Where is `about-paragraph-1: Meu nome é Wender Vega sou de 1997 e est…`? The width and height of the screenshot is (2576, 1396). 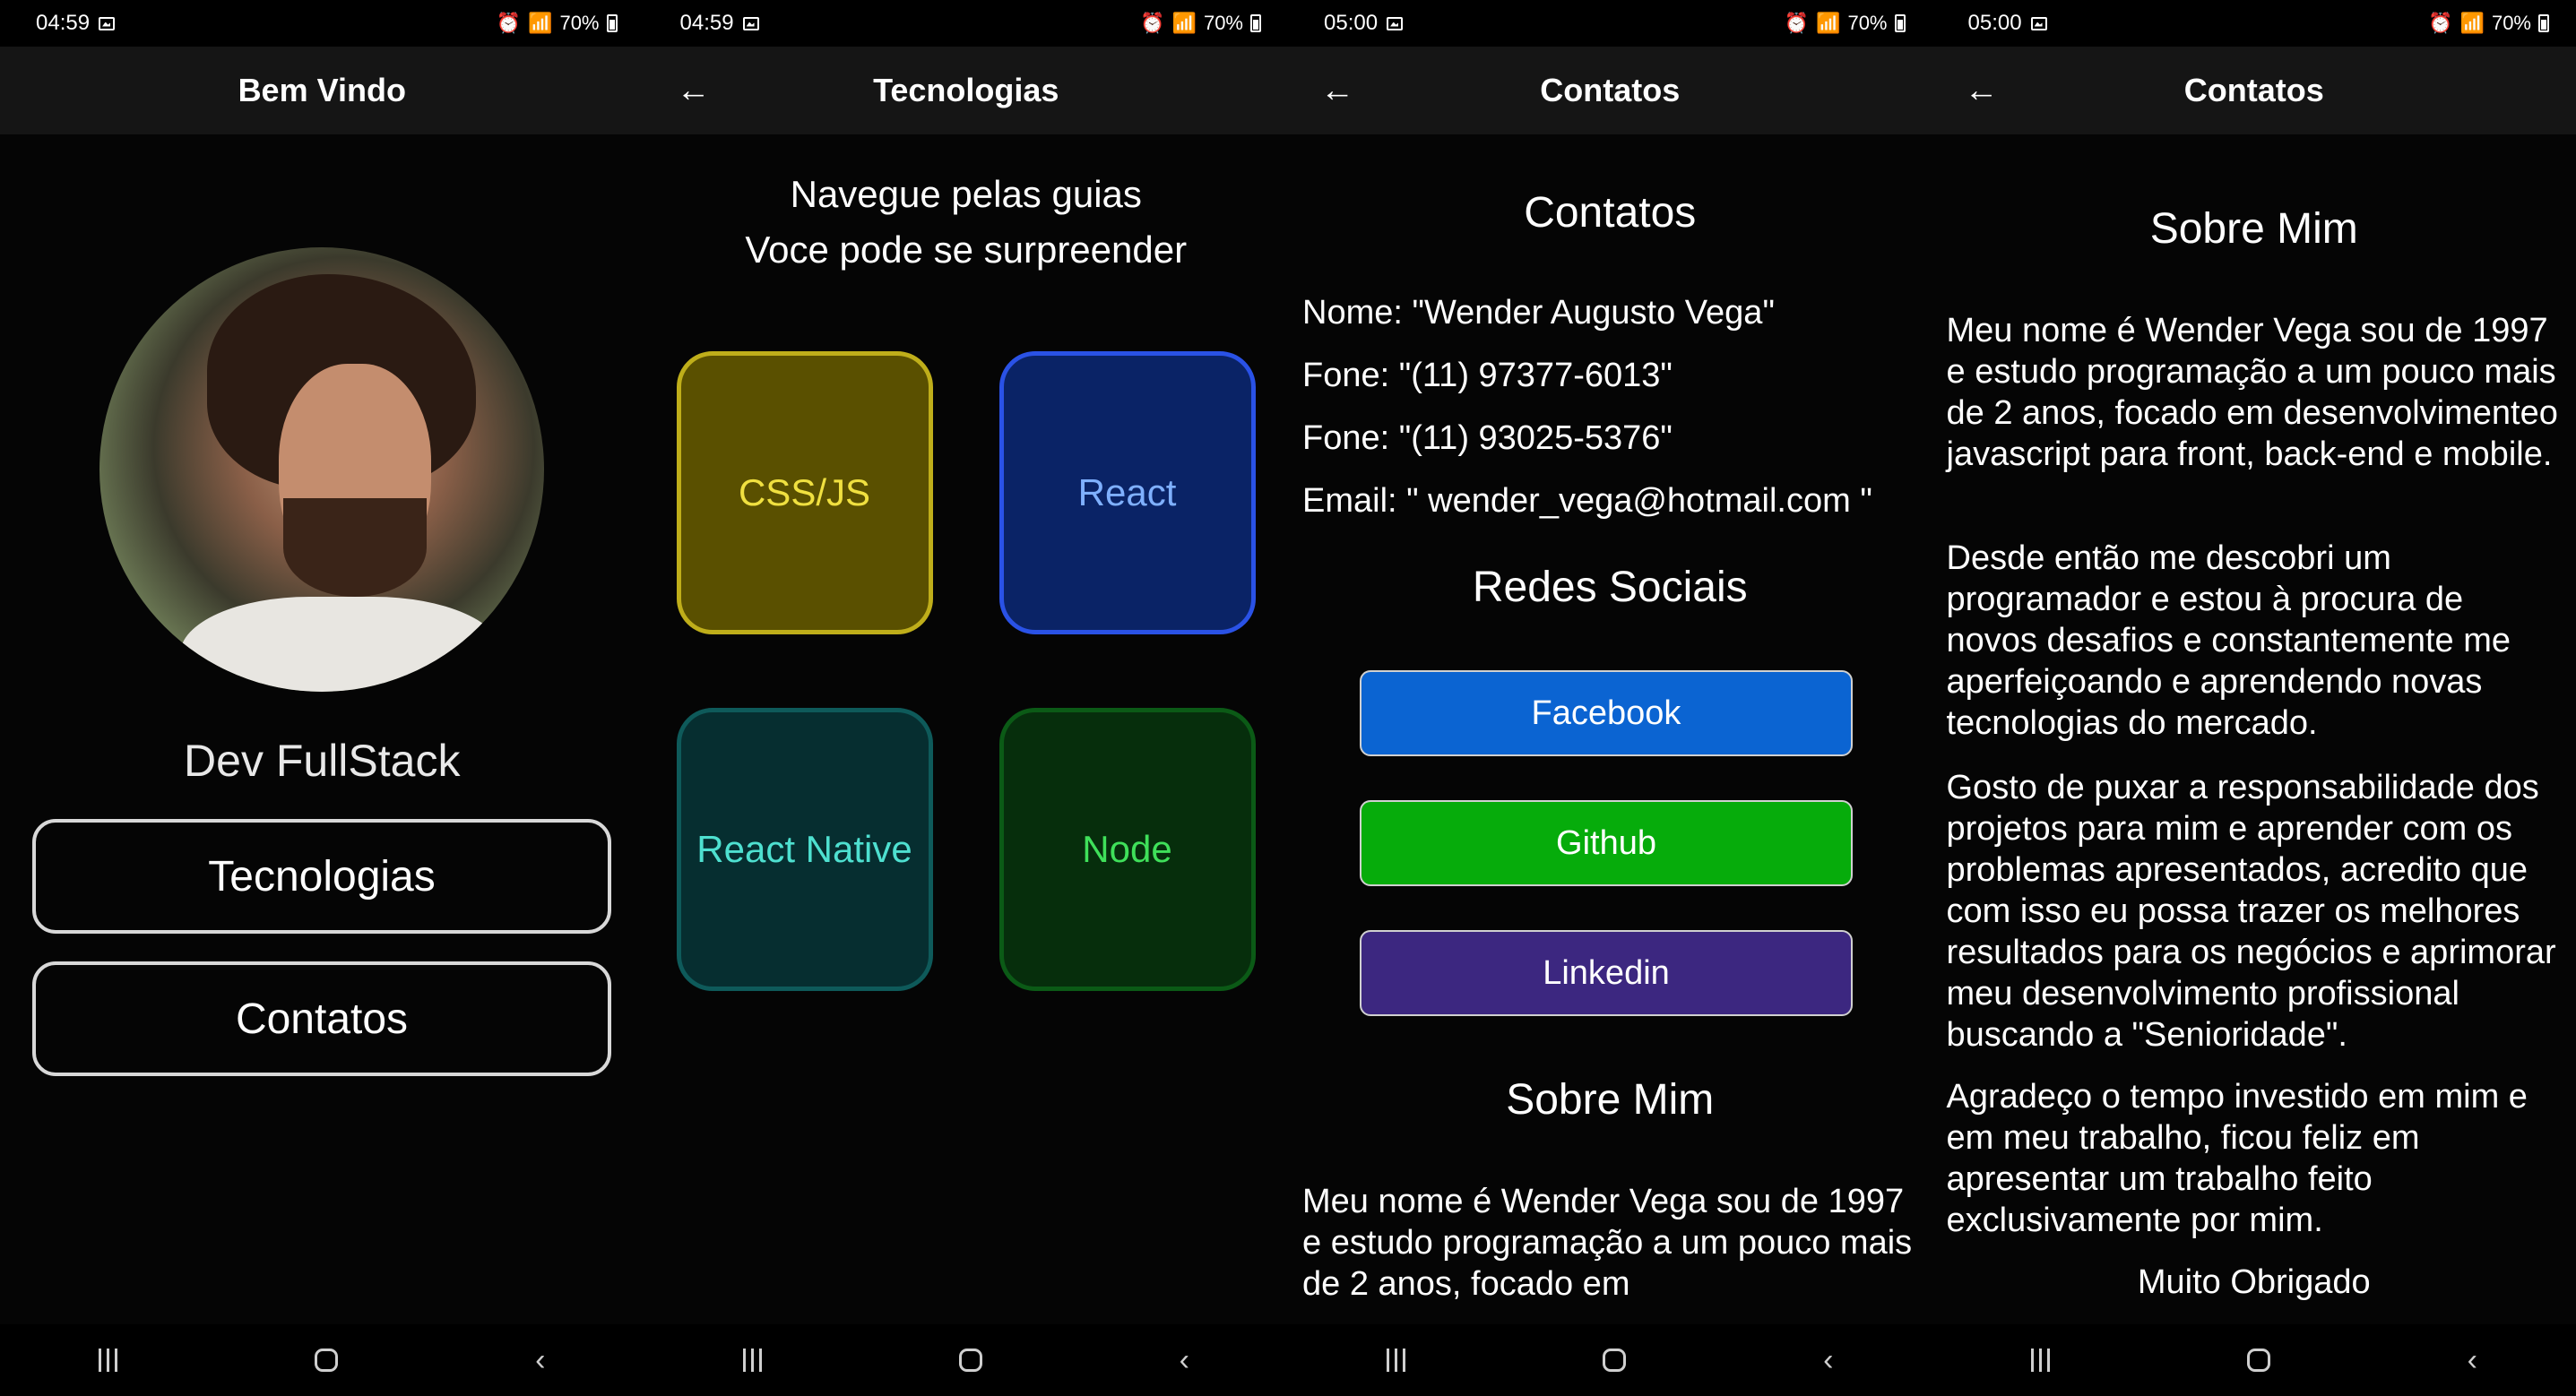 about-paragraph-1: Meu nome é Wender Vega sou de 1997 e est… is located at coordinates (2252, 392).